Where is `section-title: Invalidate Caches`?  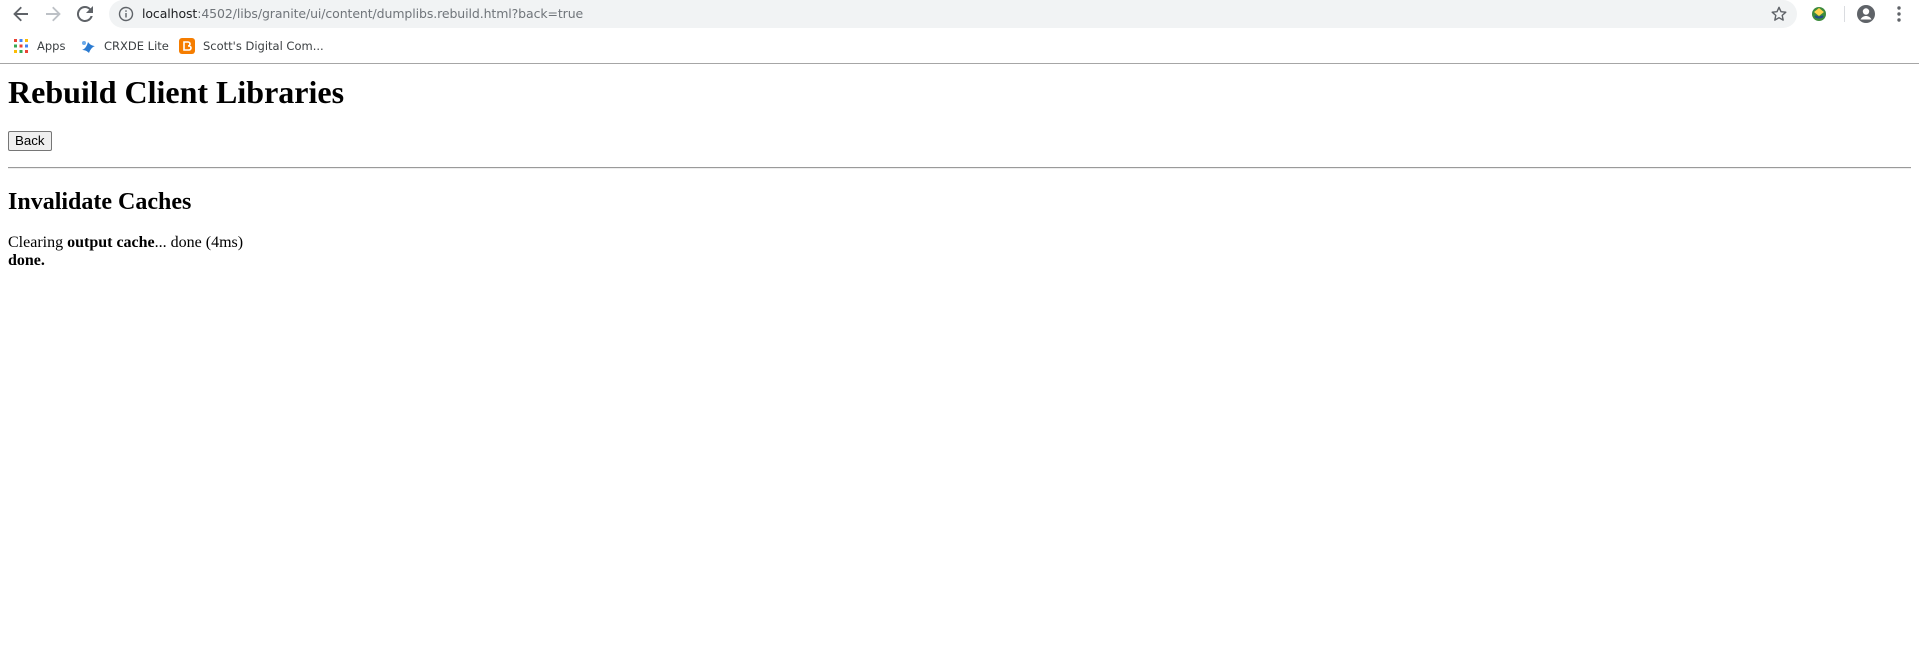
section-title: Invalidate Caches is located at coordinates (100, 202).